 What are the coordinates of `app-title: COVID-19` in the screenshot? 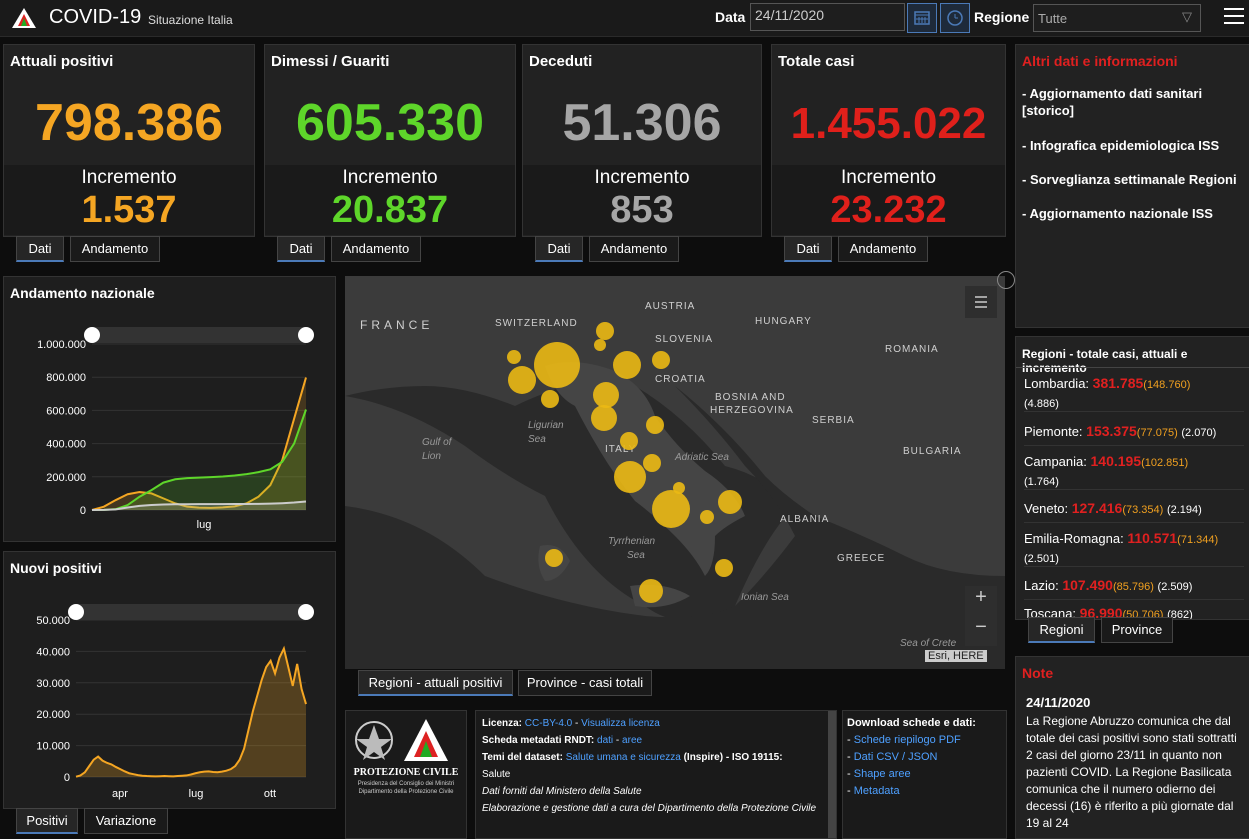 It's located at (95, 17).